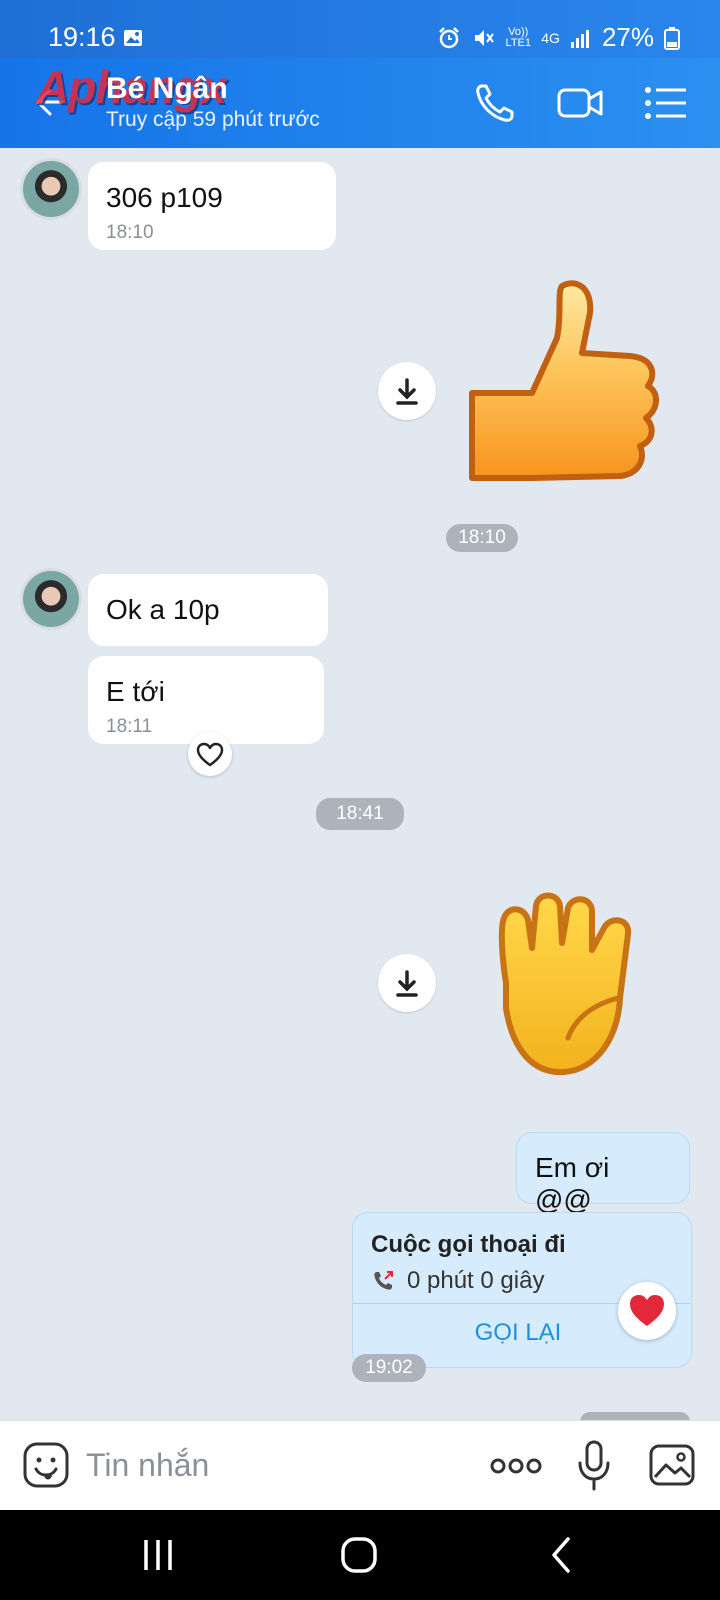 This screenshot has width=720, height=1600. Describe the element at coordinates (667, 103) in the screenshot. I see `menu-list-icon` at that location.